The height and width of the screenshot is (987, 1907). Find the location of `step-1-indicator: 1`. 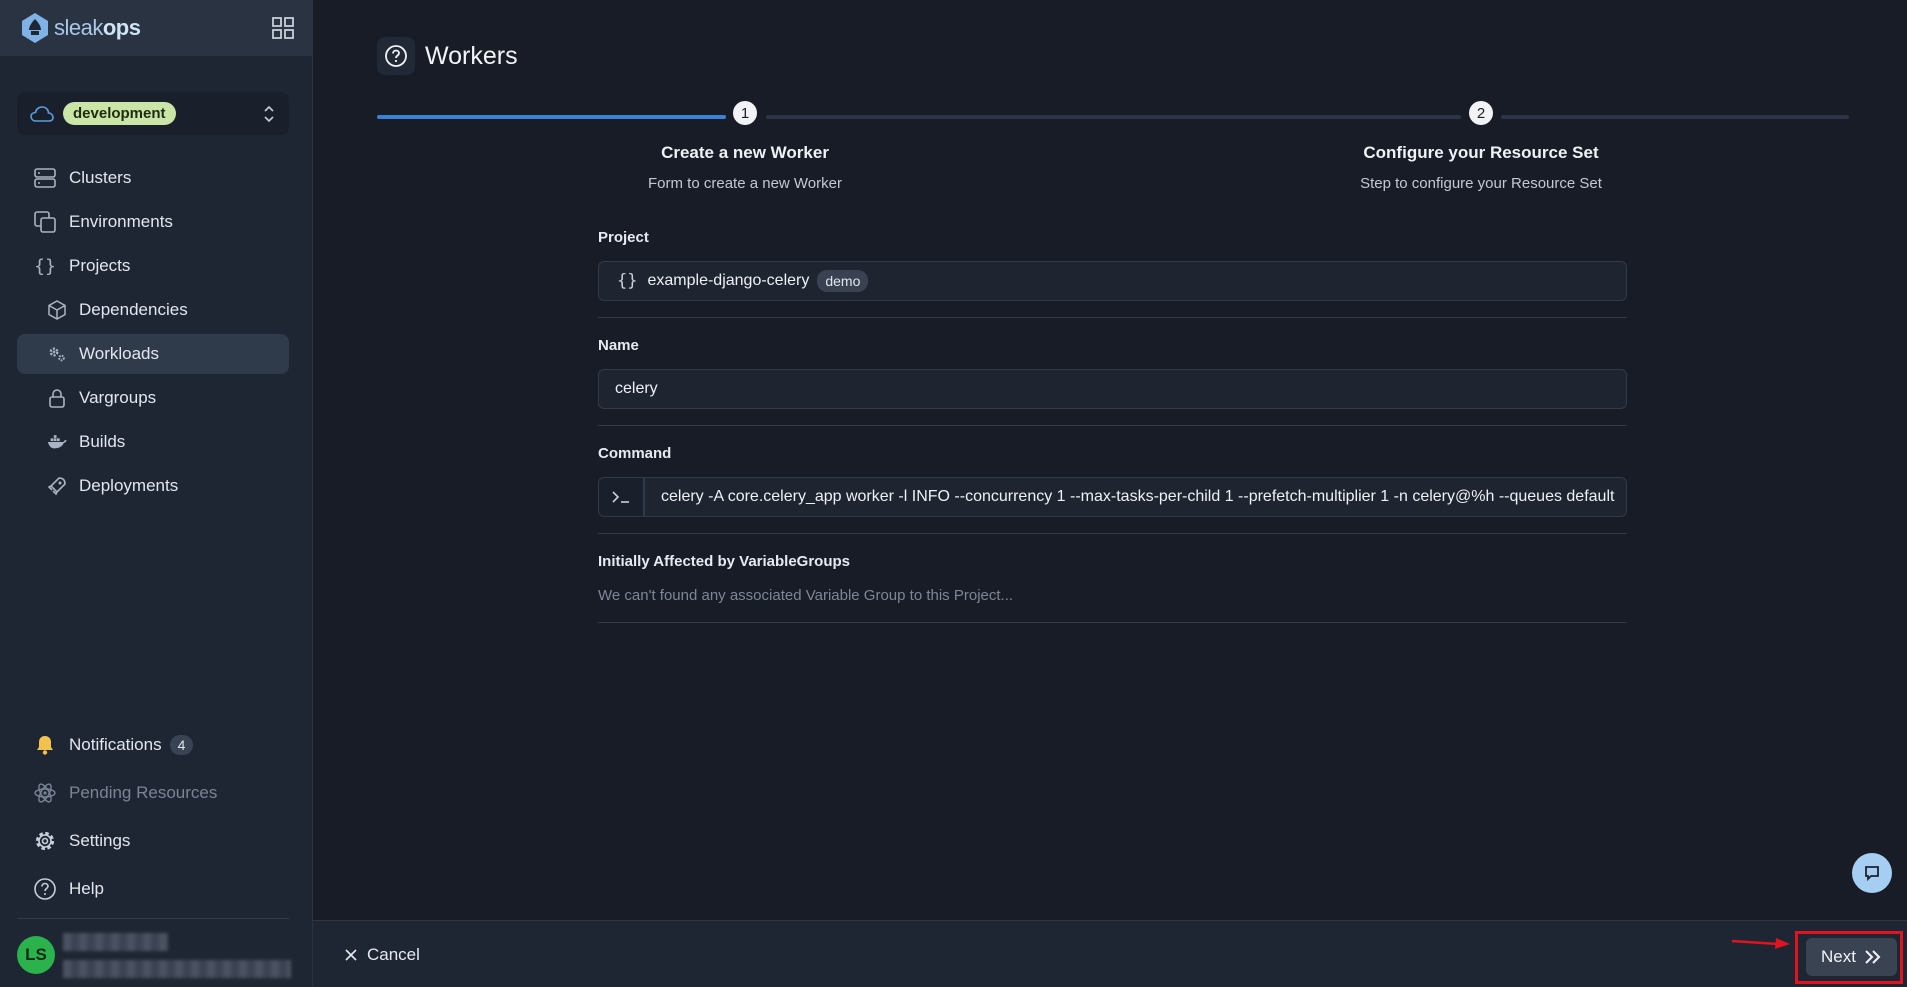

step-1-indicator: 1 is located at coordinates (745, 113).